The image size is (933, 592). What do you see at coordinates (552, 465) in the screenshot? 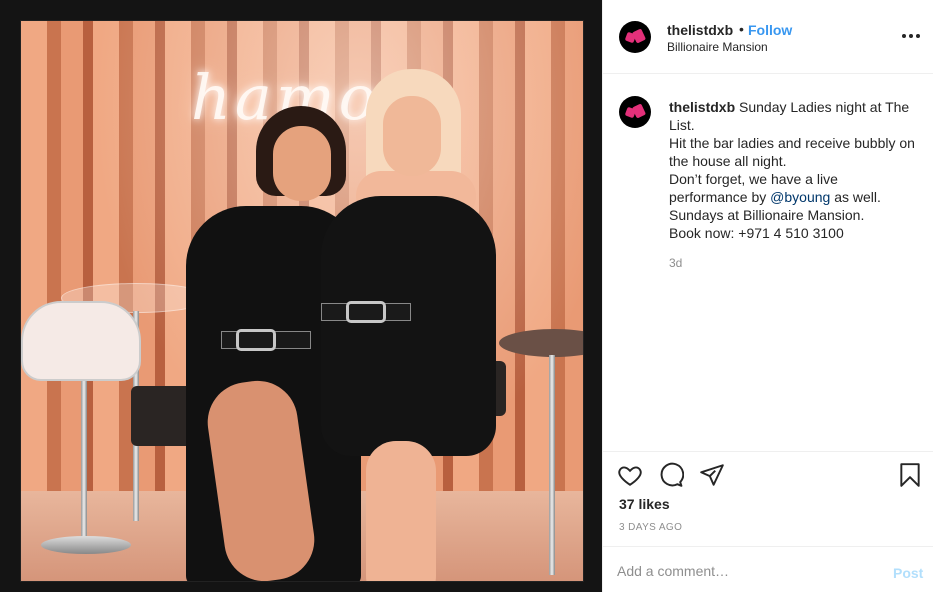
I see `right-table-pole` at bounding box center [552, 465].